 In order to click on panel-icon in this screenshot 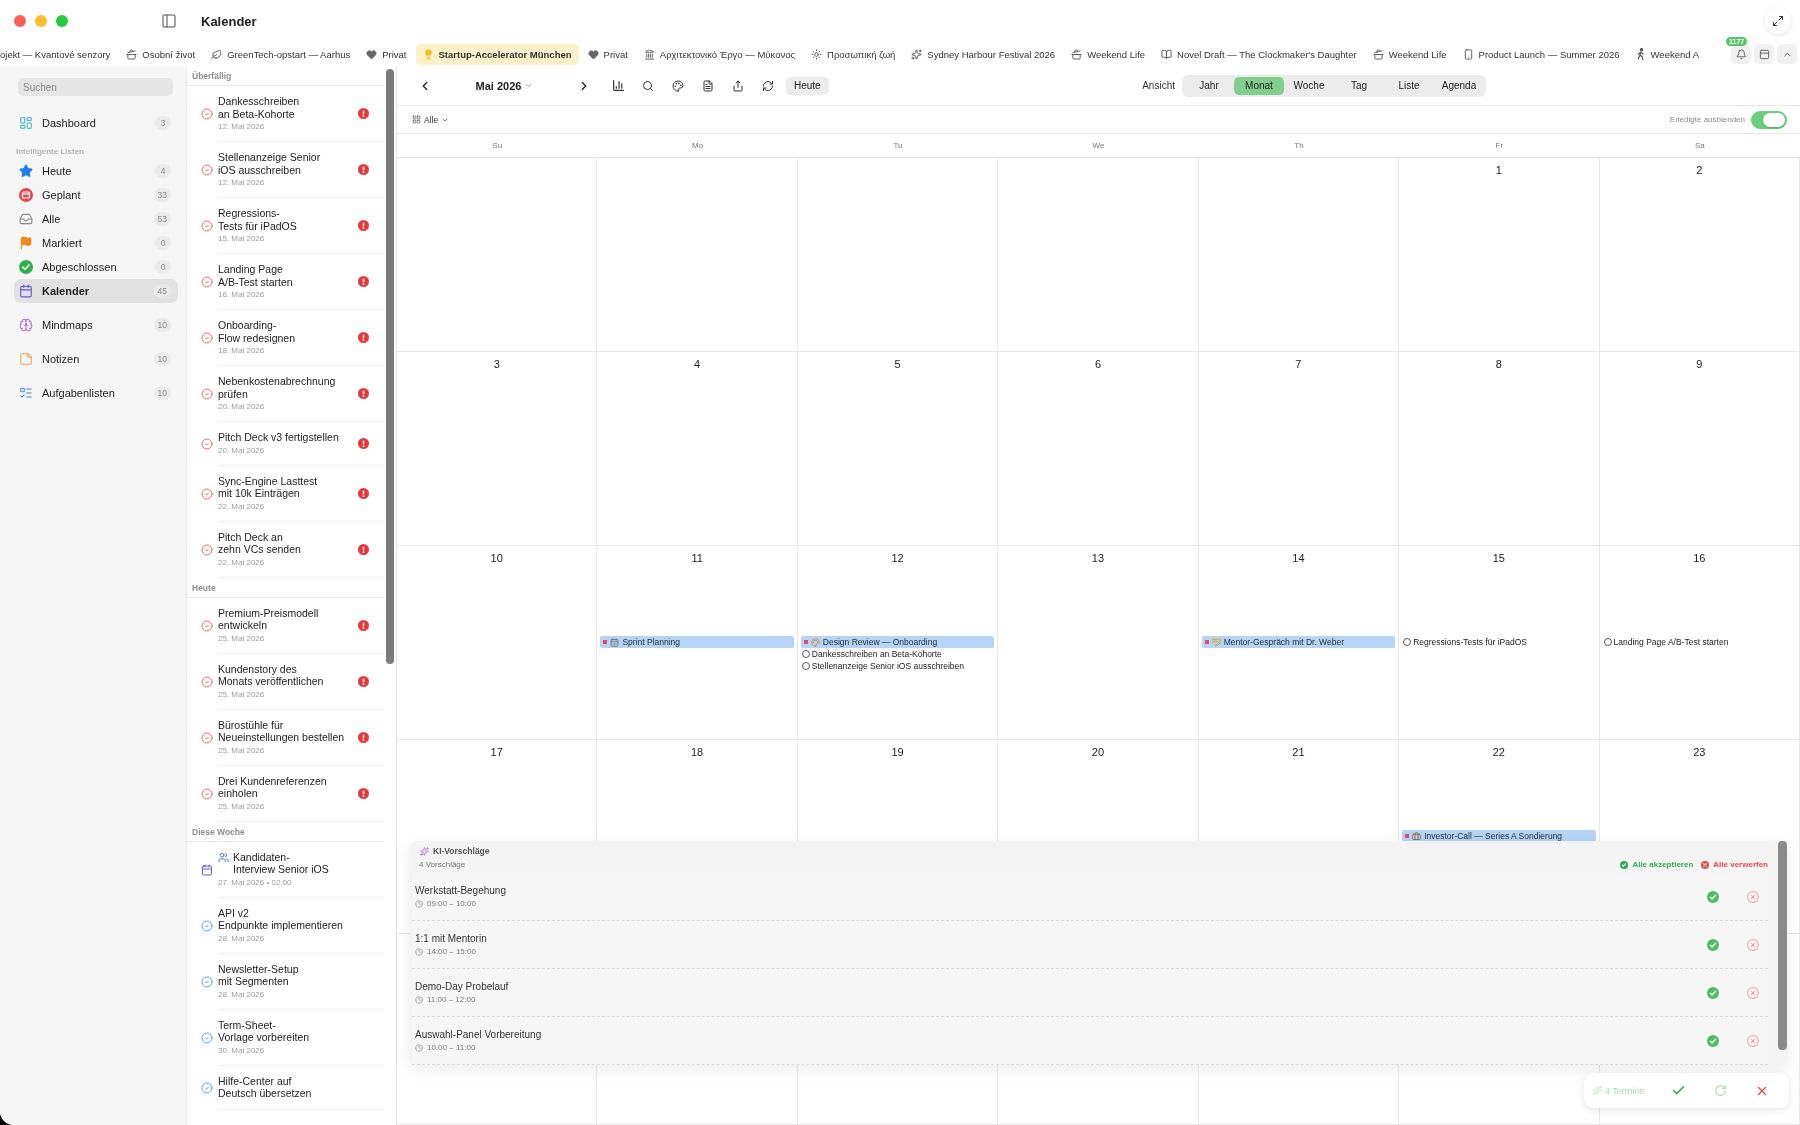, I will do `click(1764, 54)`.